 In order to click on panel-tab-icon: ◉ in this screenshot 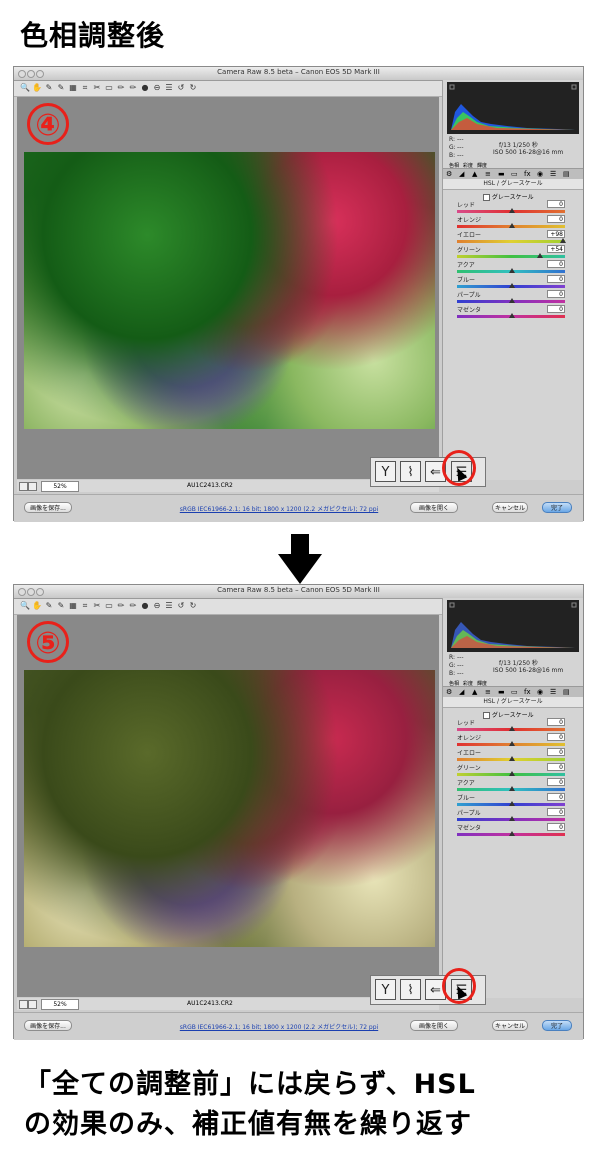, I will do `click(540, 692)`.